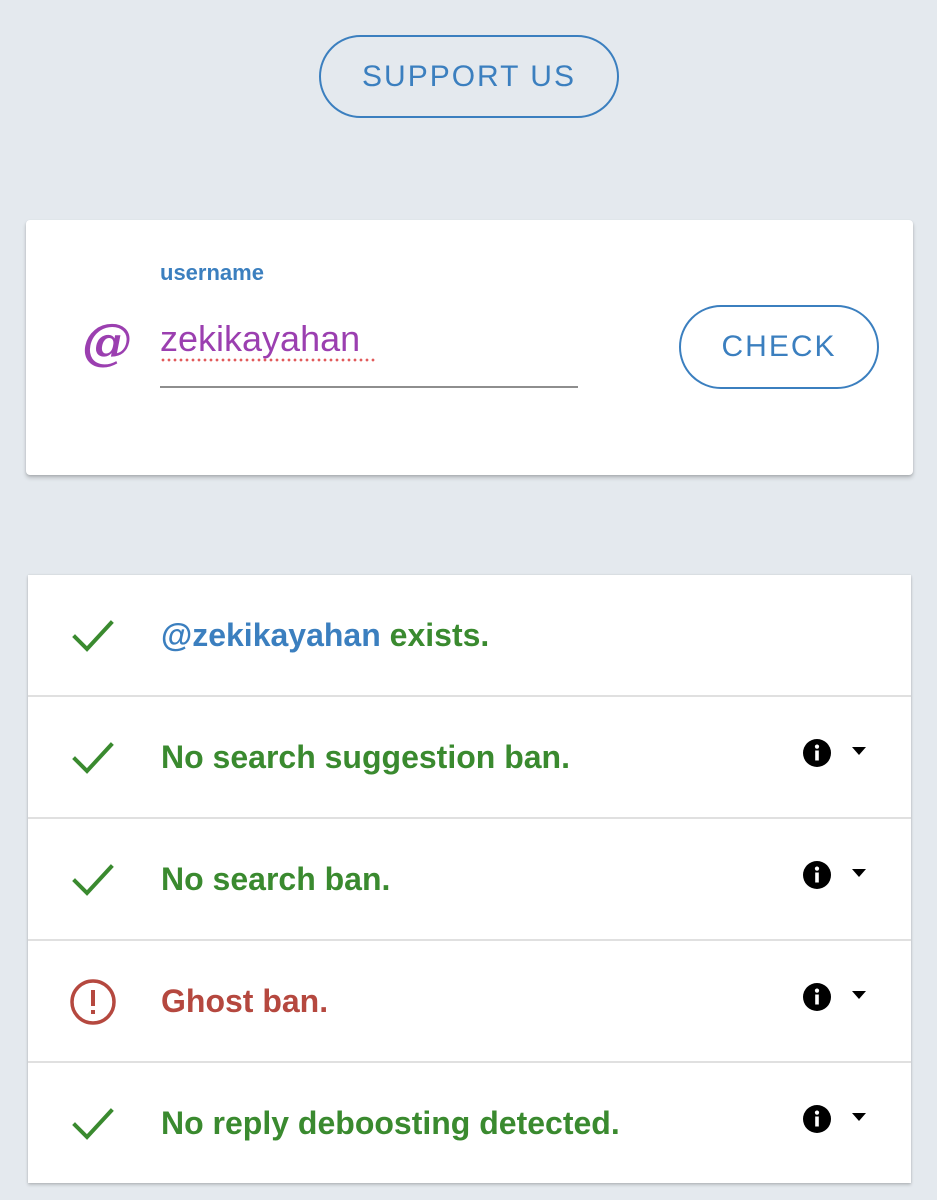 This screenshot has height=1200, width=937. Describe the element at coordinates (245, 1000) in the screenshot. I see `result-message: Ghost ban.` at that location.